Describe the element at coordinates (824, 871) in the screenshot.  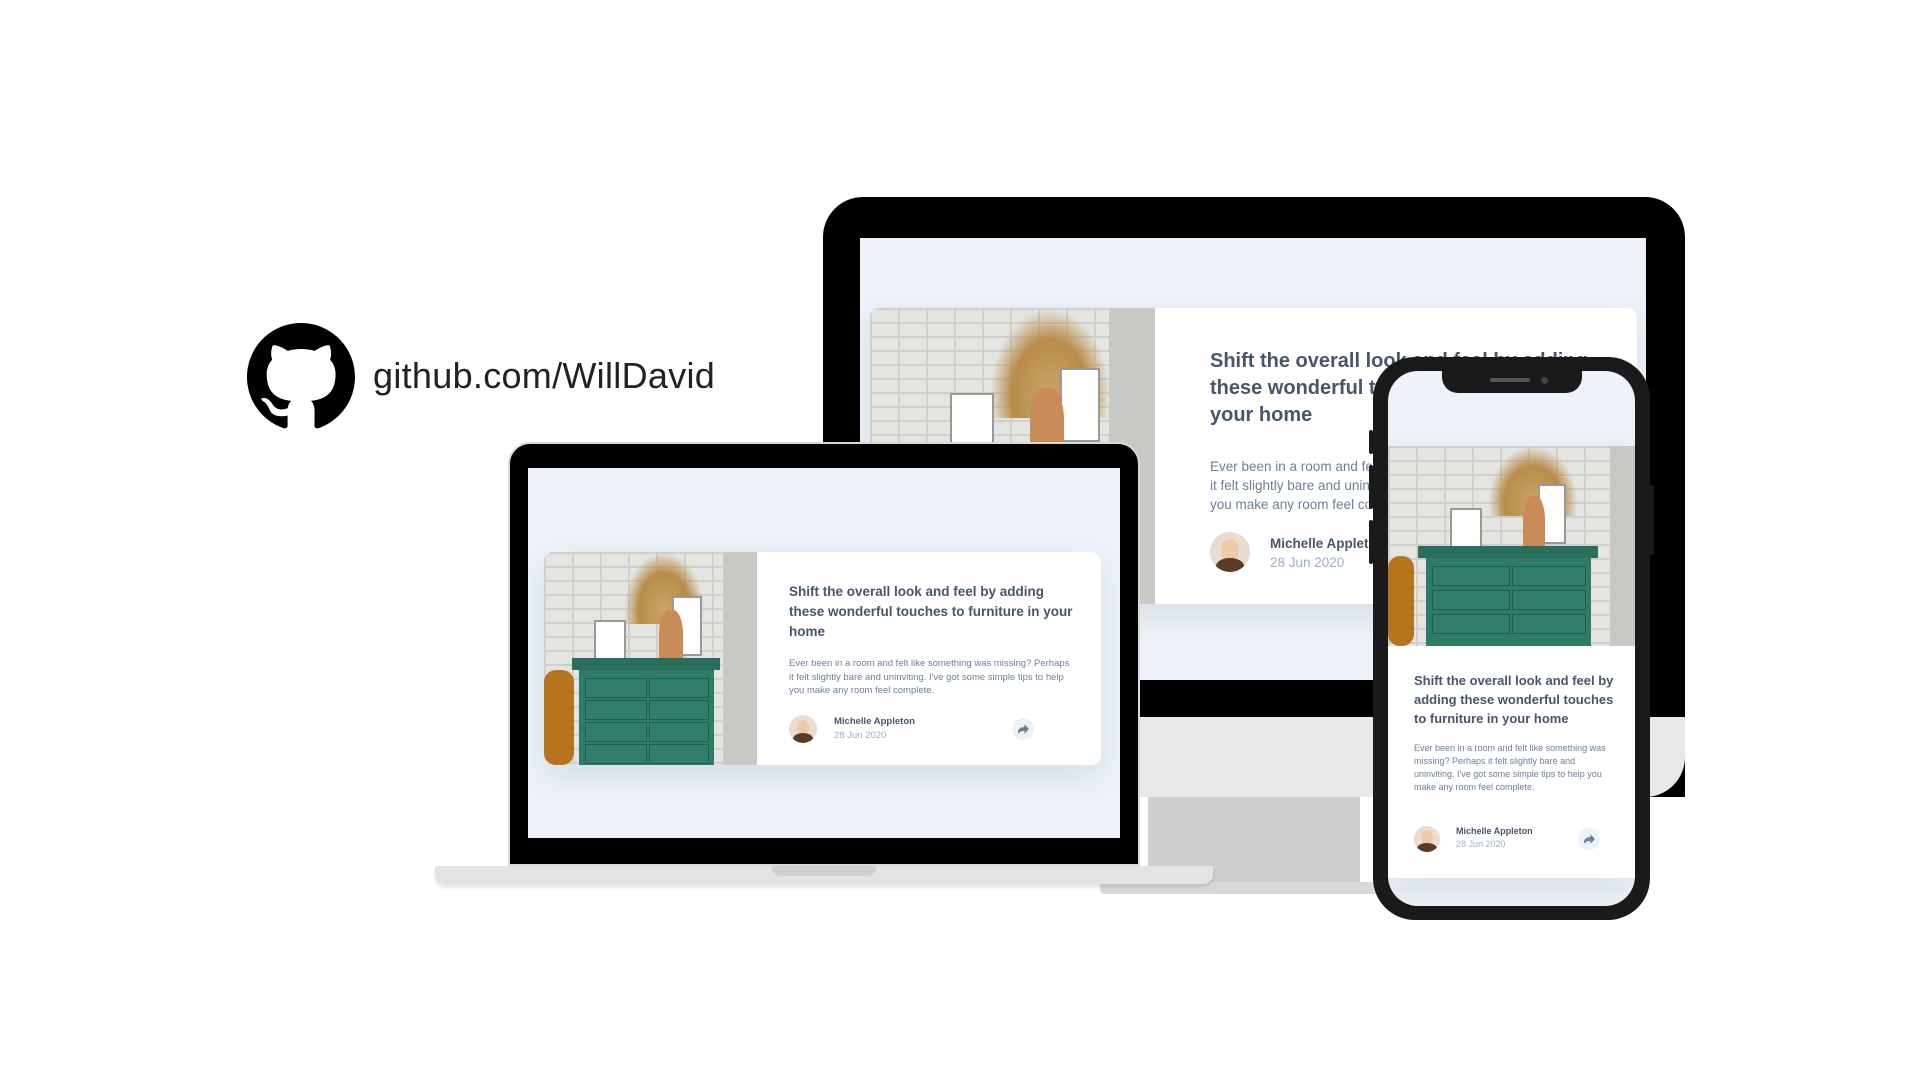
I see `laptop-notch` at that location.